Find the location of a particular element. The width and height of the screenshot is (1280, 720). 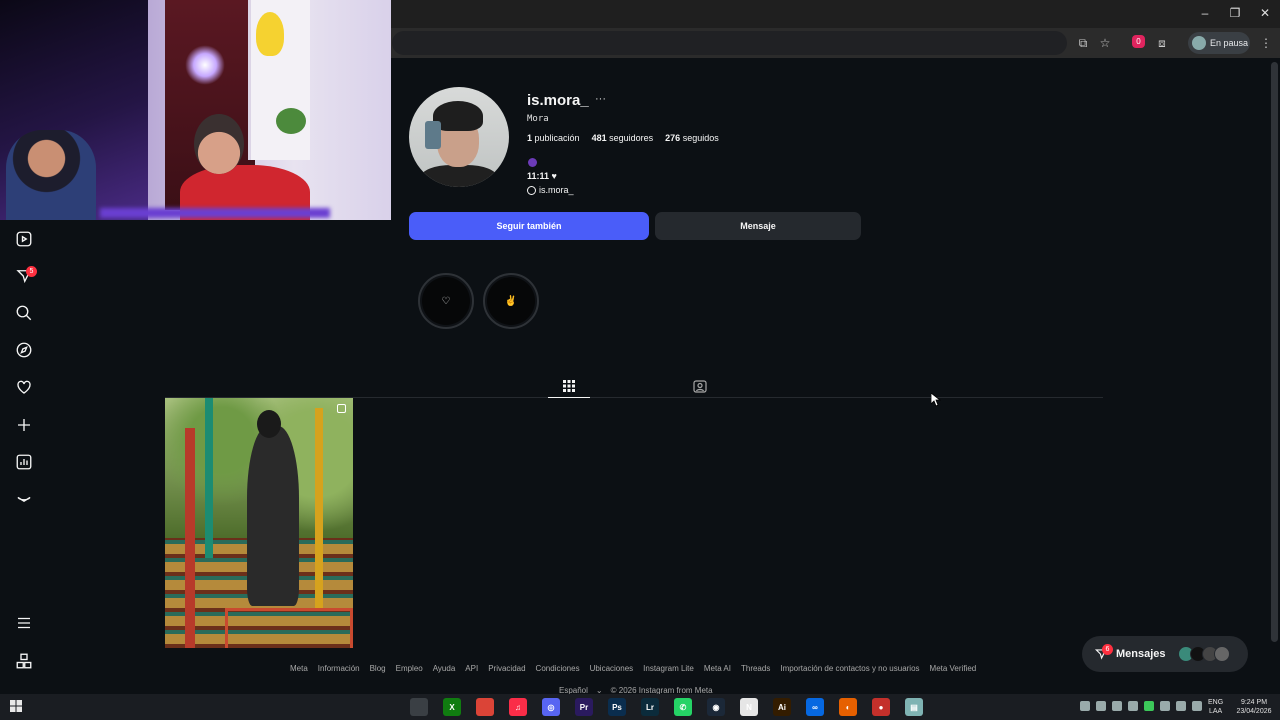

followers-label: seguidores is located at coordinates (631, 138).